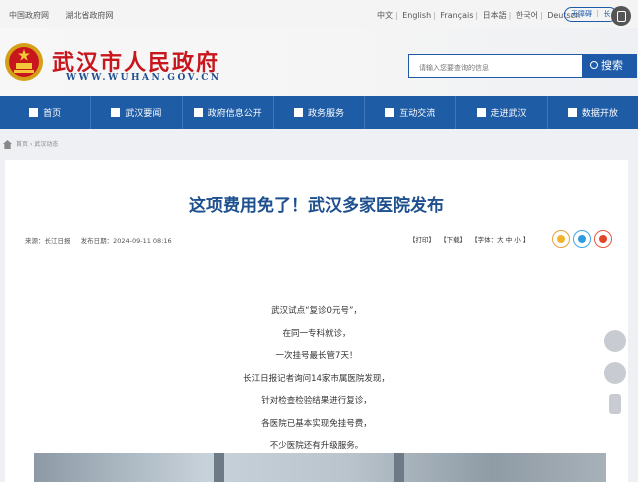 The width and height of the screenshot is (638, 482). Describe the element at coordinates (453, 240) in the screenshot. I see `download-button: 【下载】` at that location.